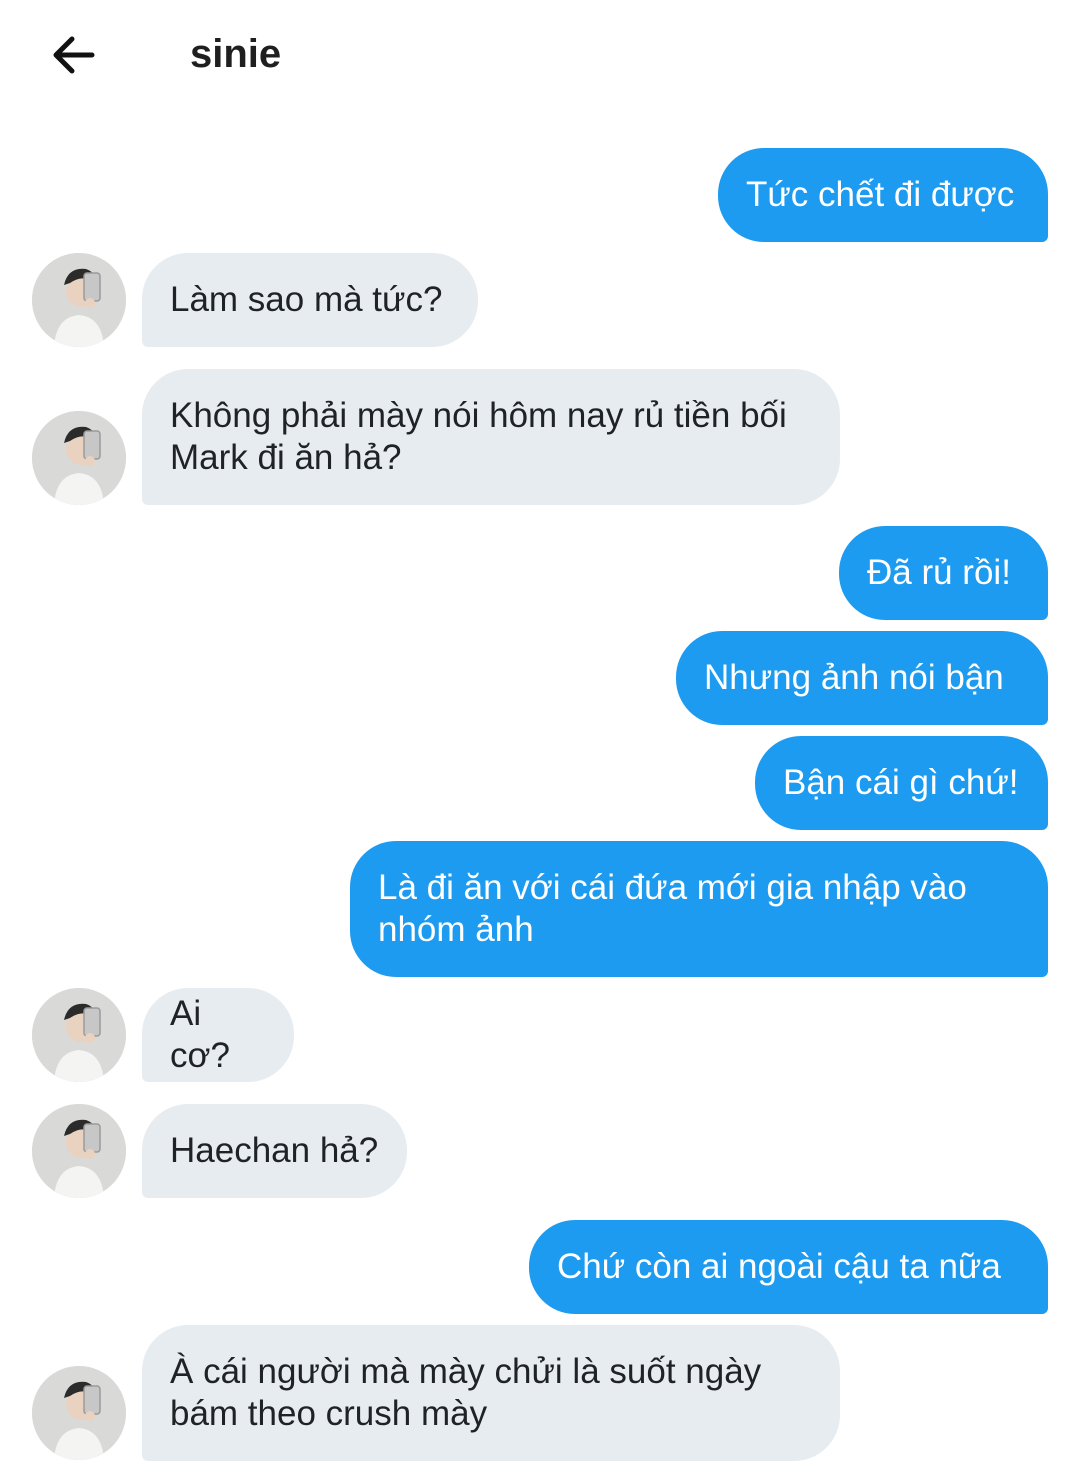  What do you see at coordinates (540, 55) in the screenshot?
I see `chat-header: sinie` at bounding box center [540, 55].